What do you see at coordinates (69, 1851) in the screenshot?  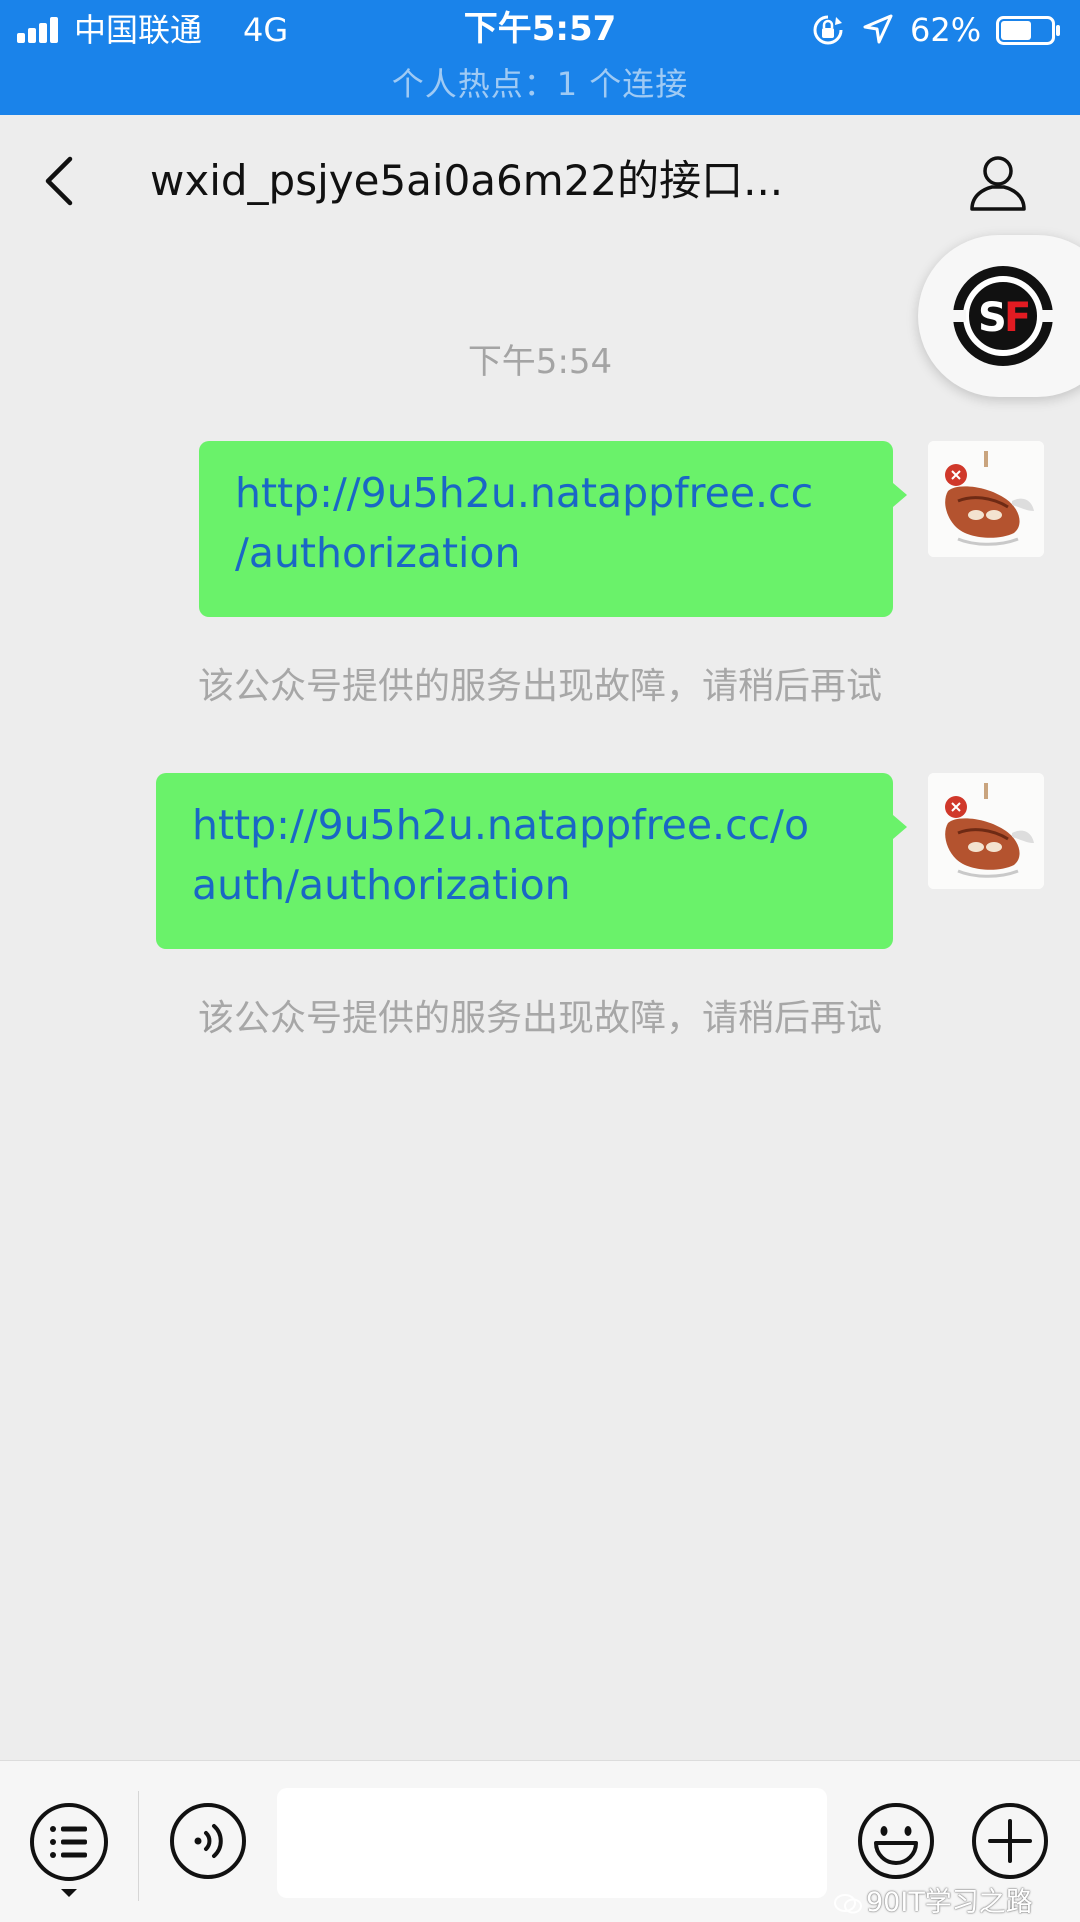 I see `menu-list-icon` at bounding box center [69, 1851].